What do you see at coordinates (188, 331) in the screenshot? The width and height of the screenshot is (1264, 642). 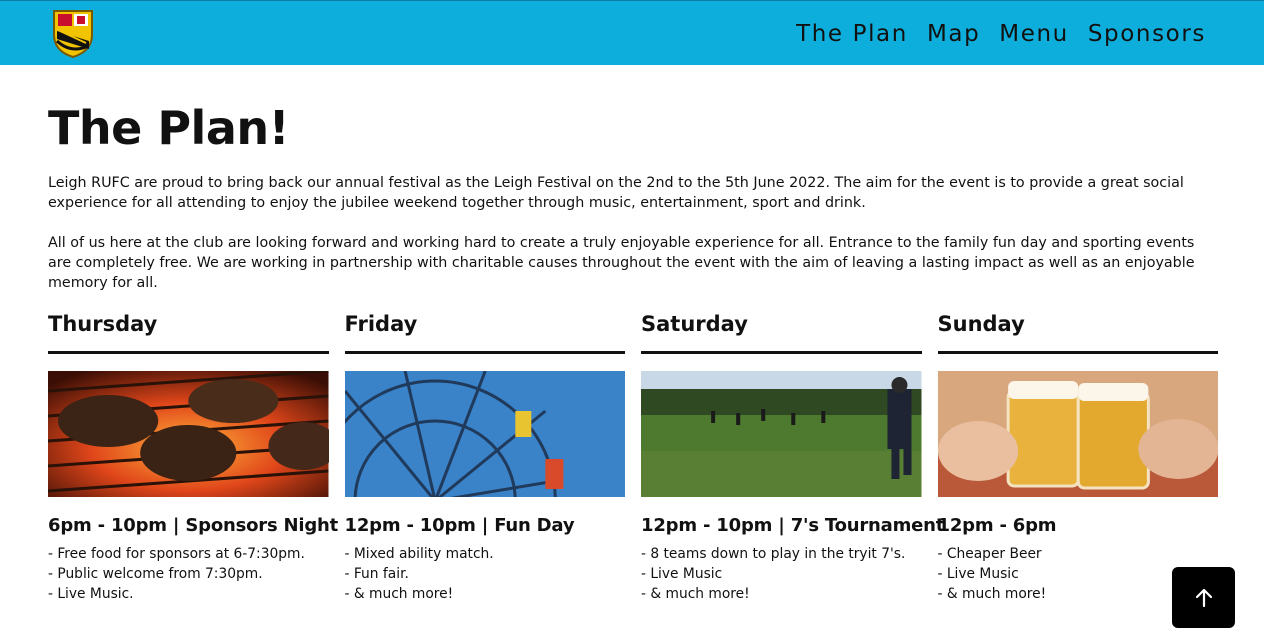 I see `day-heading: Thursday` at bounding box center [188, 331].